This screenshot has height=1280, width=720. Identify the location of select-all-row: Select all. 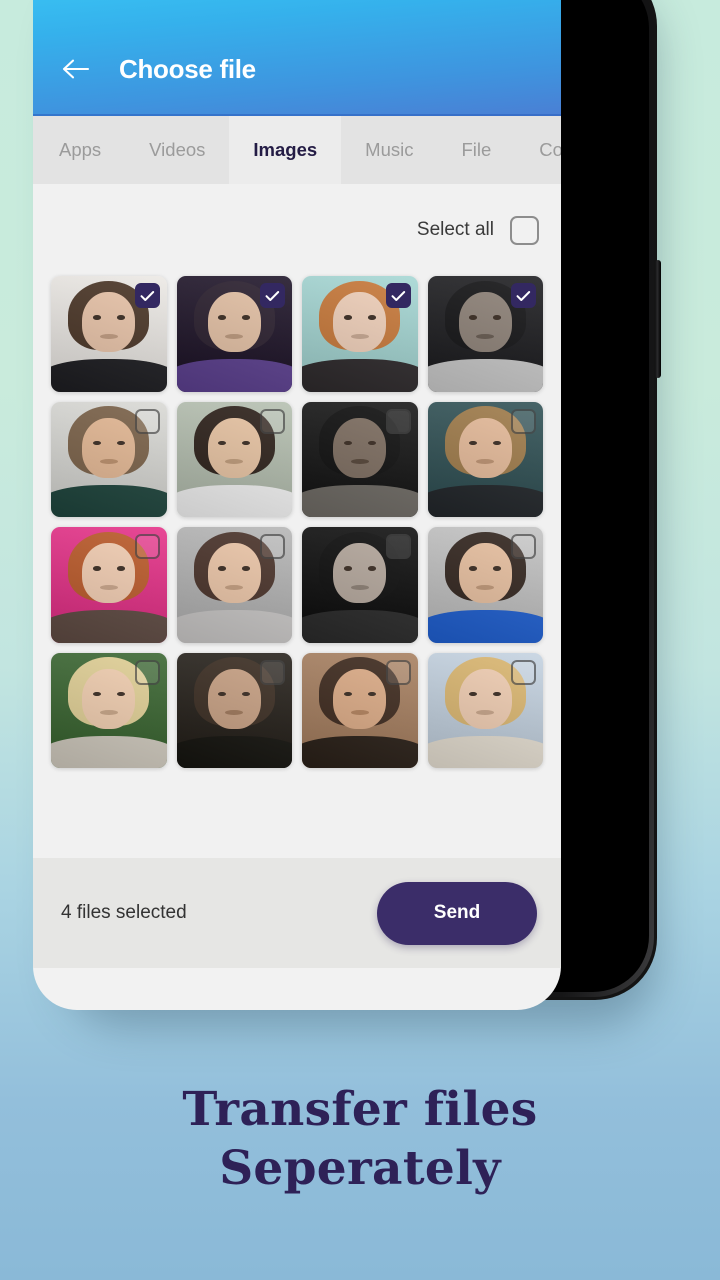
(297, 230).